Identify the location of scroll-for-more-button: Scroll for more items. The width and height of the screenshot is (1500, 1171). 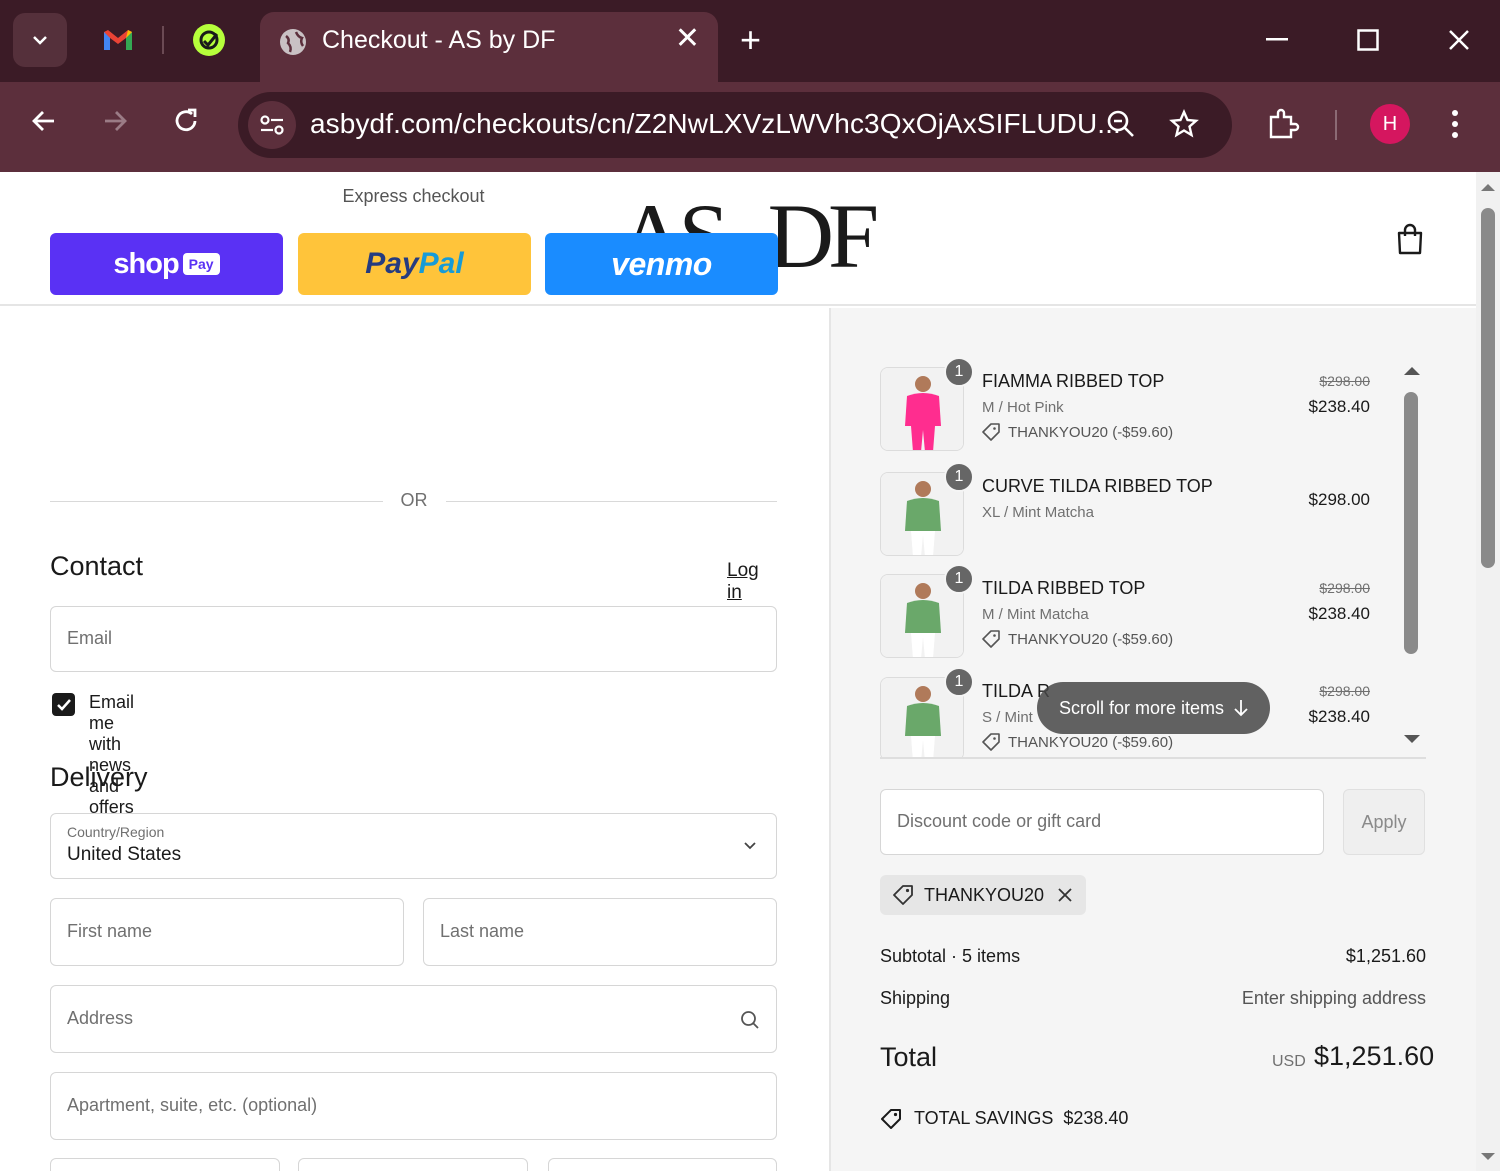
(1153, 708).